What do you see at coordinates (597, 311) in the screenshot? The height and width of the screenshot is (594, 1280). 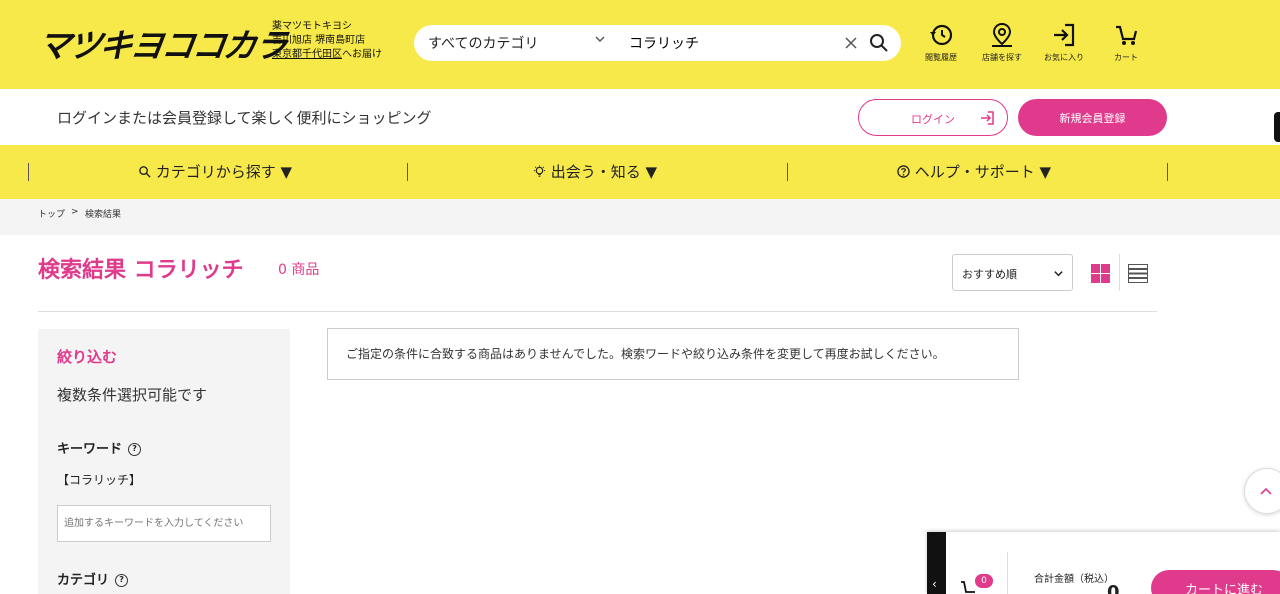 I see `title-divider` at bounding box center [597, 311].